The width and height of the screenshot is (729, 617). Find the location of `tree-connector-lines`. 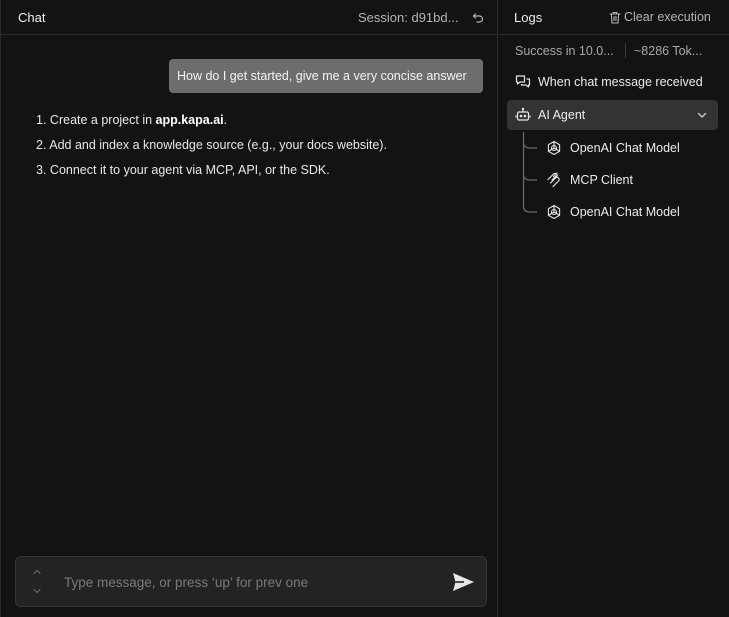

tree-connector-lines is located at coordinates (529, 172).